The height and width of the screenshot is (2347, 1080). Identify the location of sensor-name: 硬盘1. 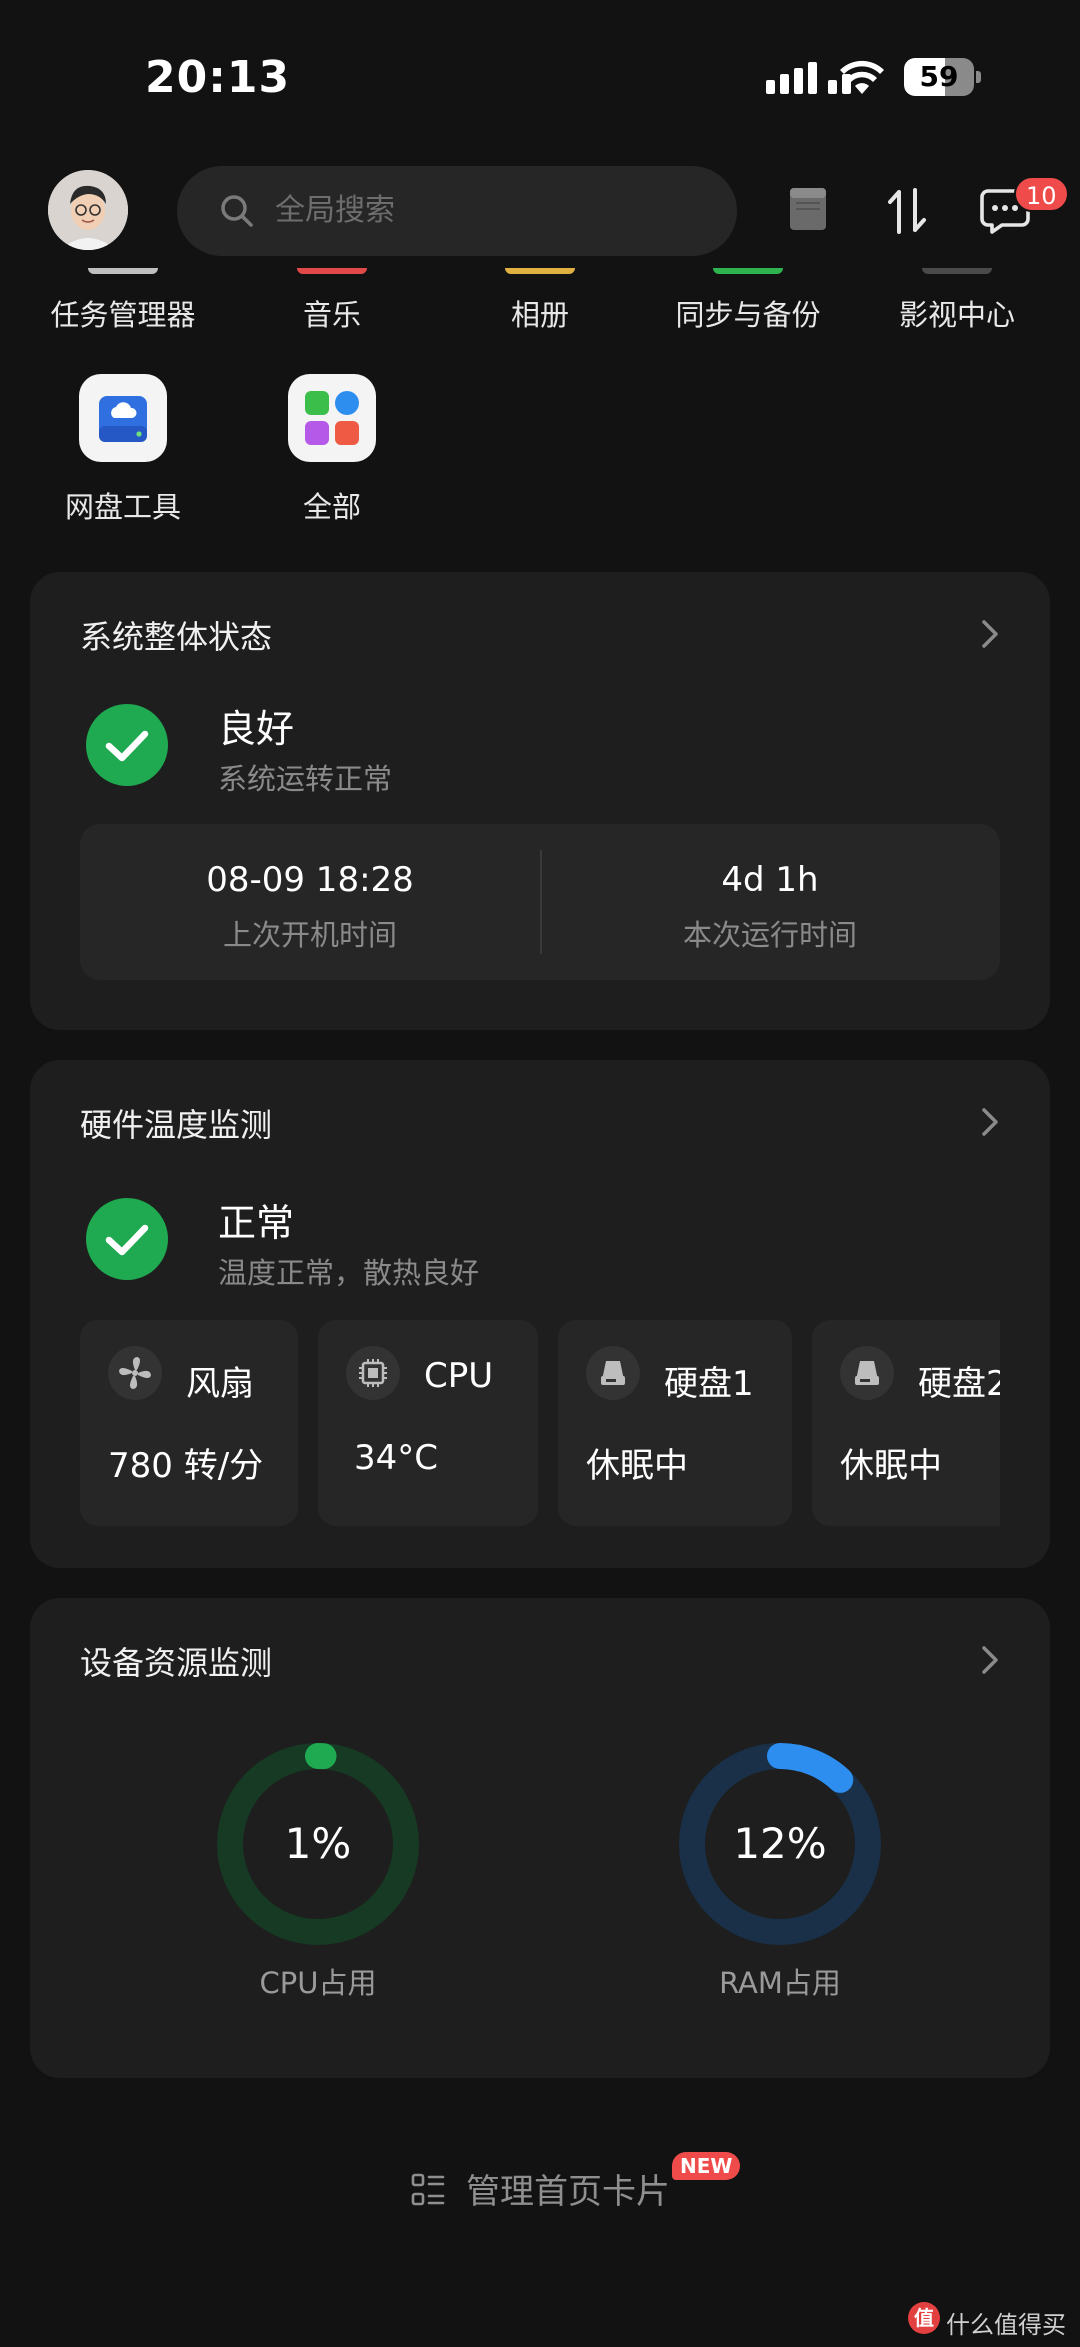
(709, 1384).